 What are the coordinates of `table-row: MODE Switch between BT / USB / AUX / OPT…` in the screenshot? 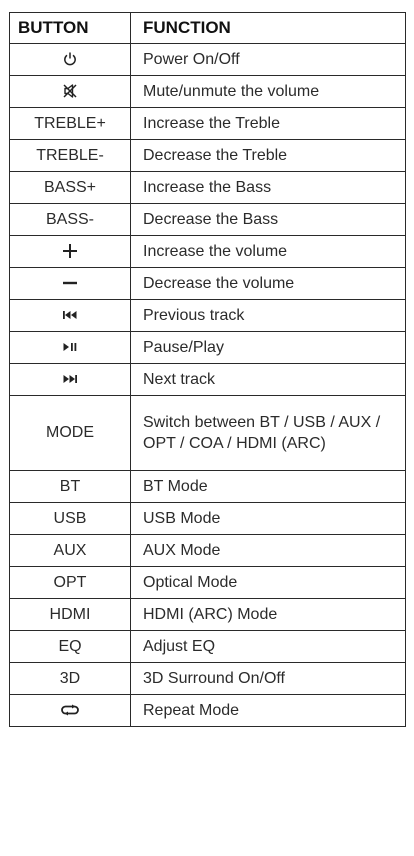 It's located at (207, 433).